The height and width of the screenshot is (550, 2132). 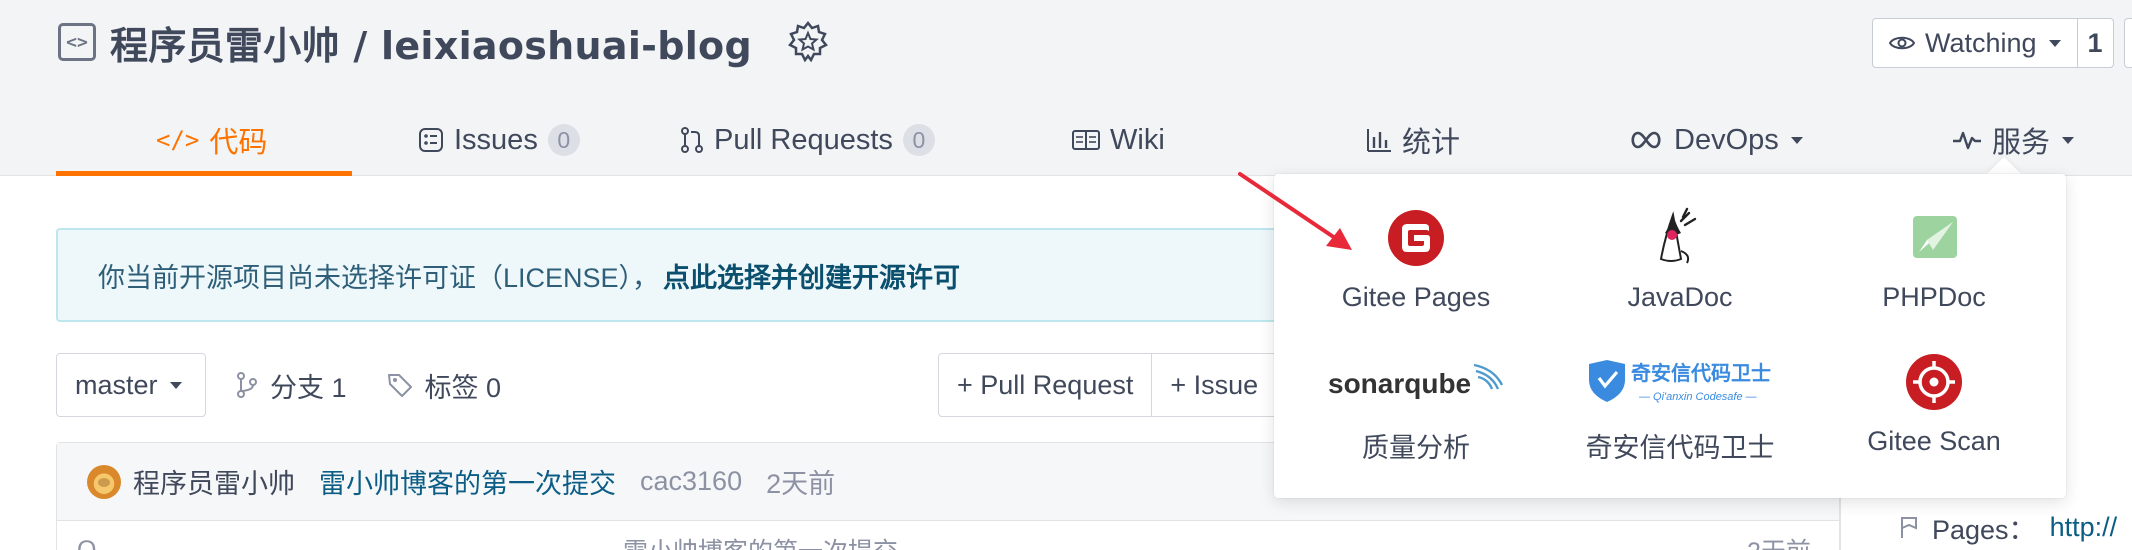 What do you see at coordinates (247, 385) in the screenshot?
I see `branch-icon` at bounding box center [247, 385].